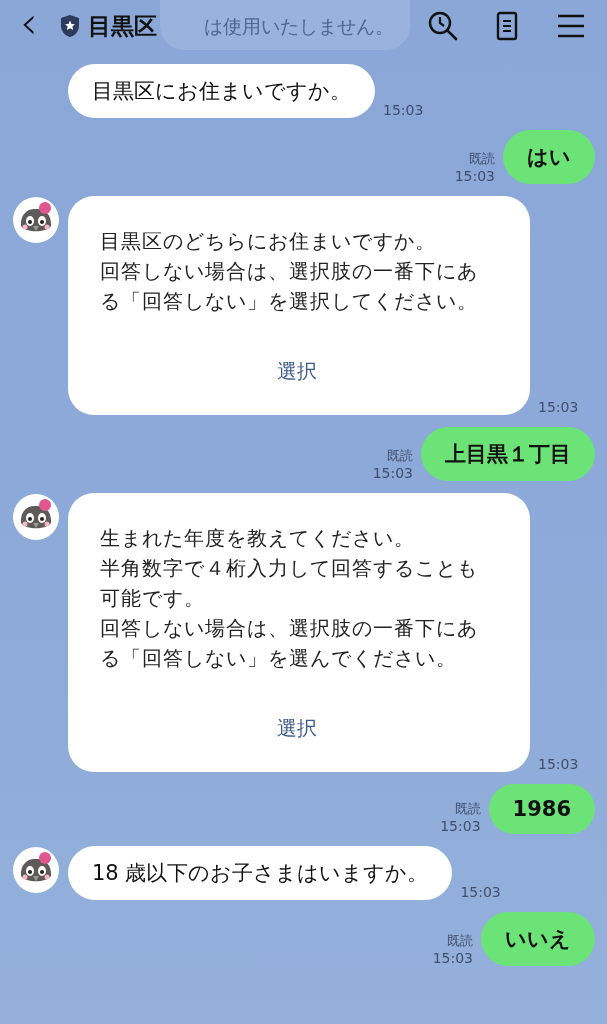 The width and height of the screenshot is (607, 1024). What do you see at coordinates (443, 26) in the screenshot?
I see `search-icon` at bounding box center [443, 26].